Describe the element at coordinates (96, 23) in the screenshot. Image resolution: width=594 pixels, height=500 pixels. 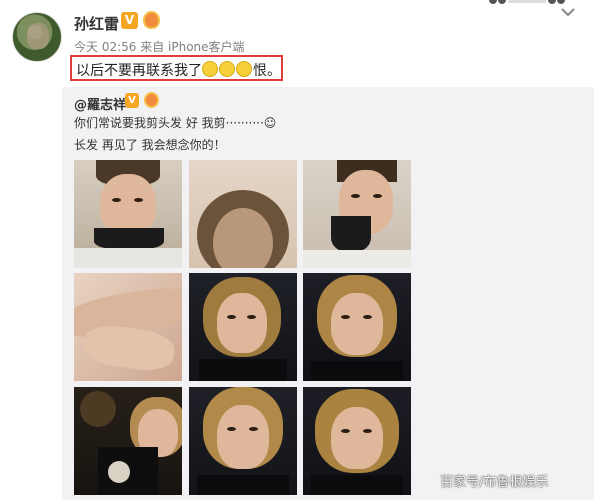
I see `post-username: 孙红雷` at that location.